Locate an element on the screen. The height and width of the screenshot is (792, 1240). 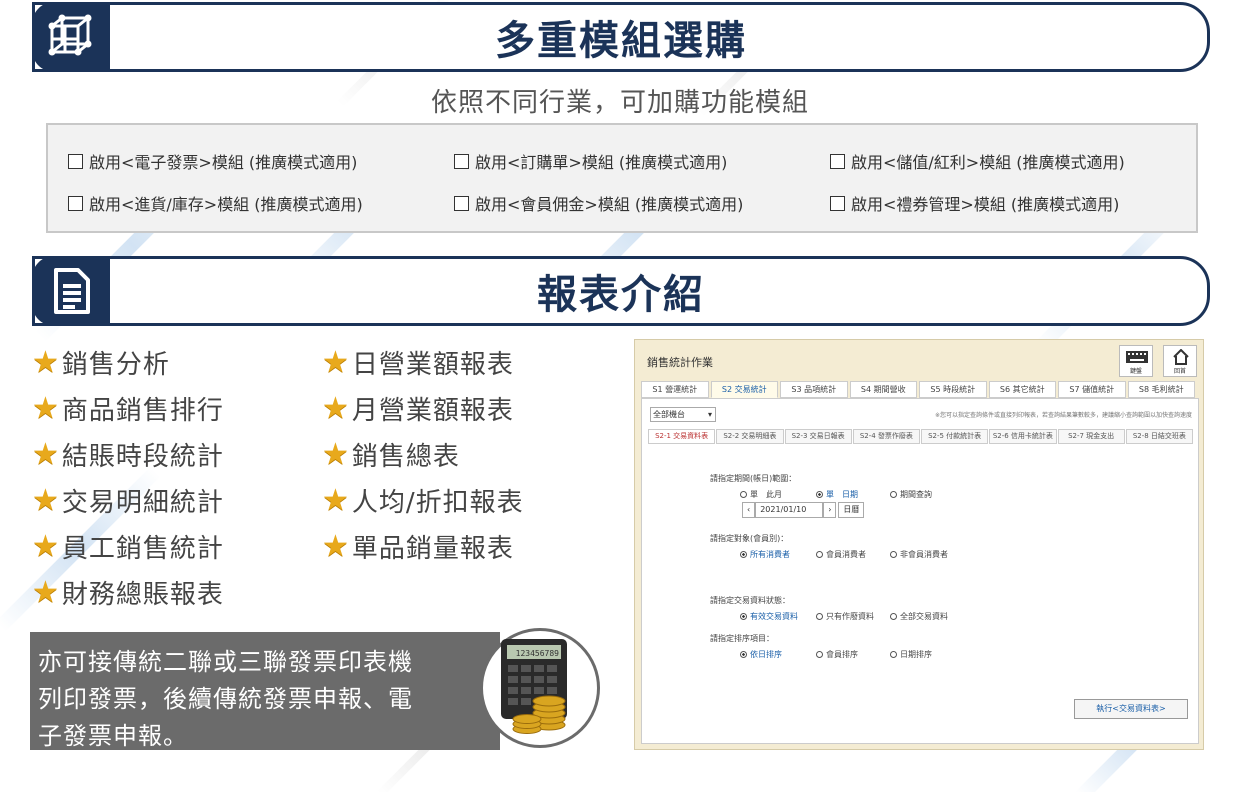
tab-s1: S1 營運統計 is located at coordinates (675, 389).